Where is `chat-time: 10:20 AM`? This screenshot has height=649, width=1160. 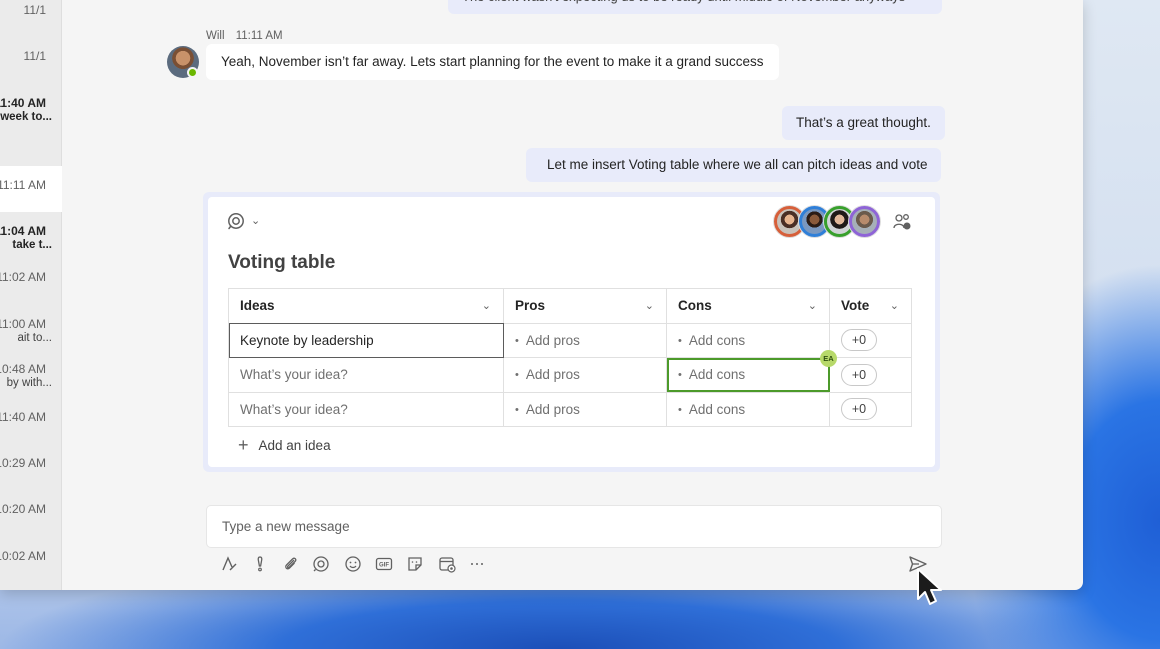 chat-time: 10:20 AM is located at coordinates (23, 509).